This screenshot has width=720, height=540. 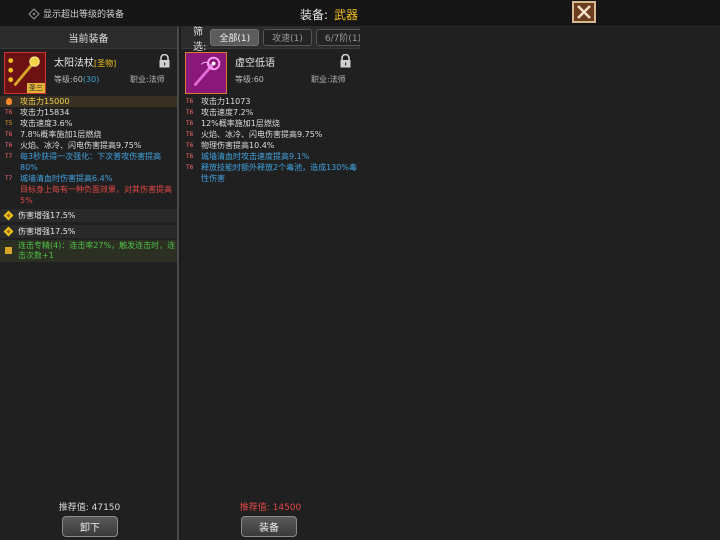 I want to click on stat-text: 攻击力15000, so click(x=45, y=101).